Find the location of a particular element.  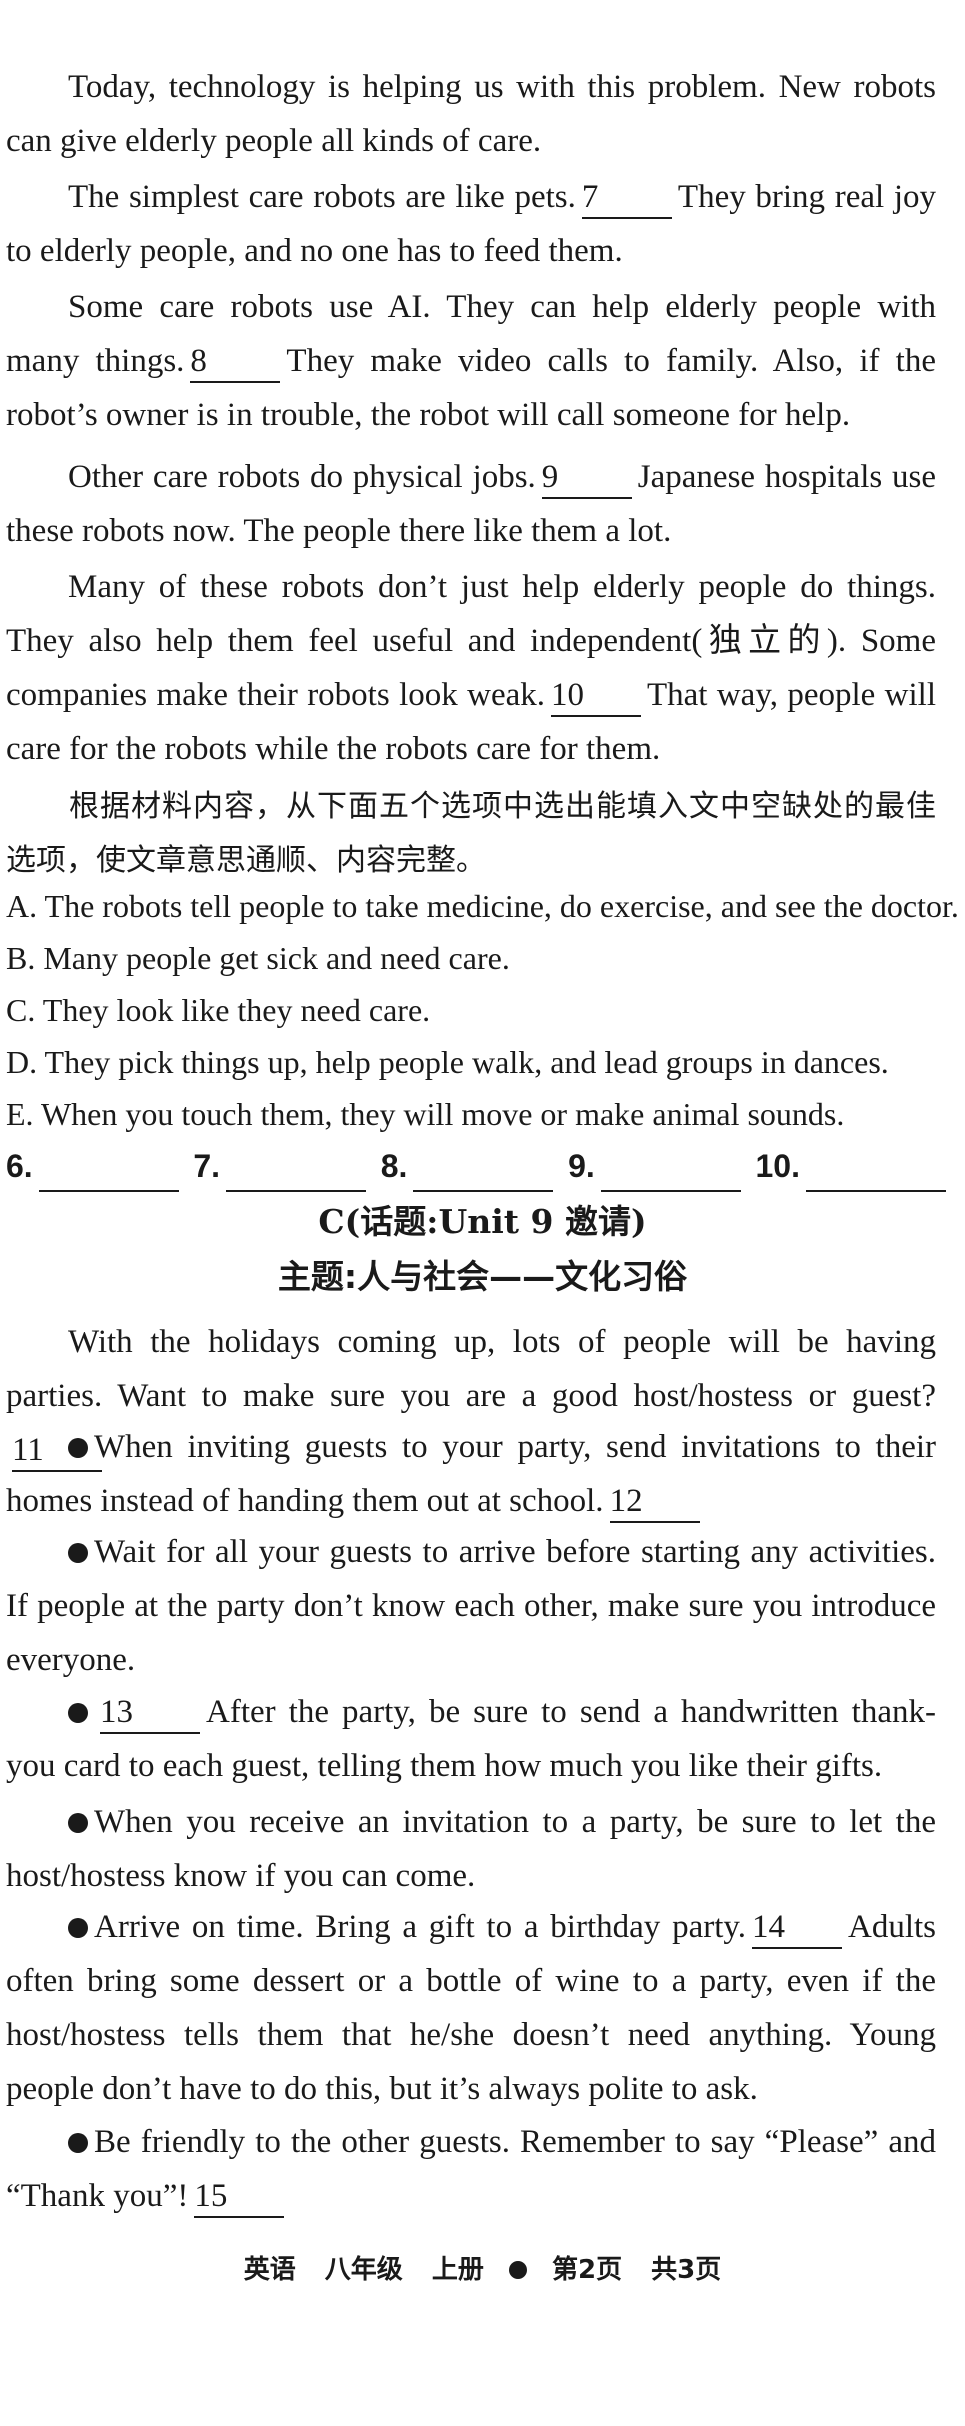

footer-volume: 上册 is located at coordinates (457, 2270).